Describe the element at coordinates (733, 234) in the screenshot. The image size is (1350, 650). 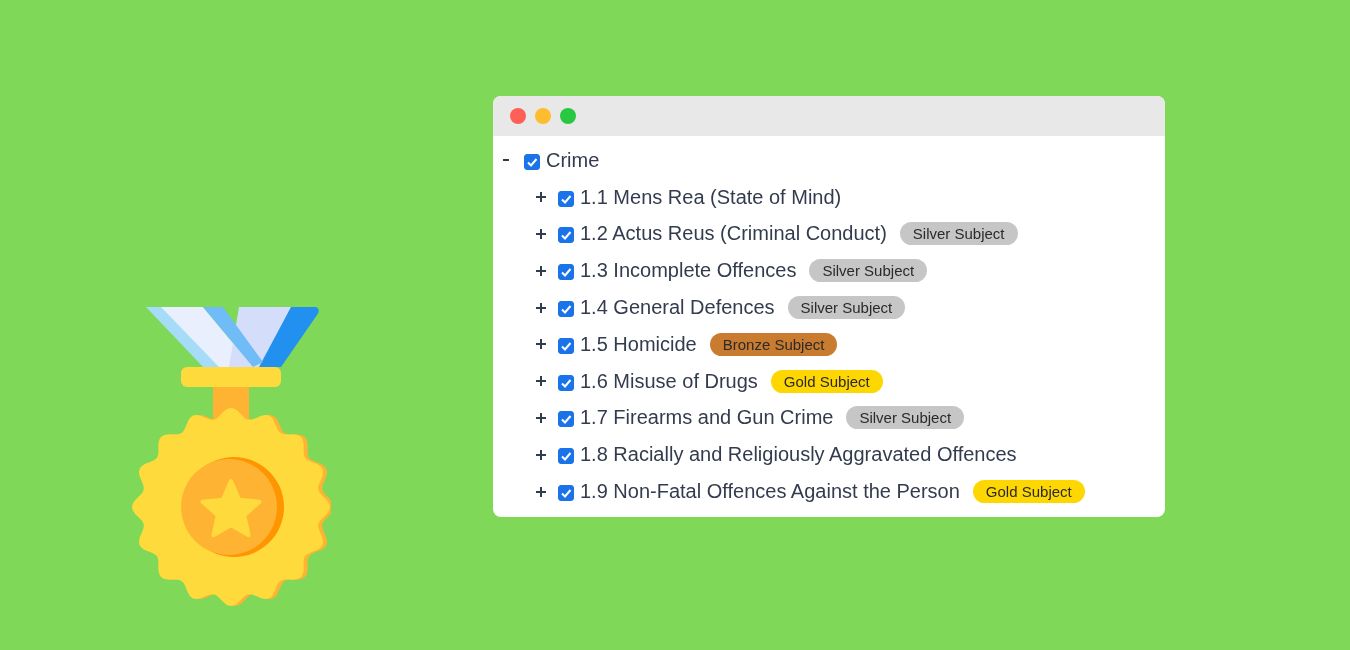
I see `tree-item-label: 1.2 Actus Reus (Criminal Conduct)` at that location.